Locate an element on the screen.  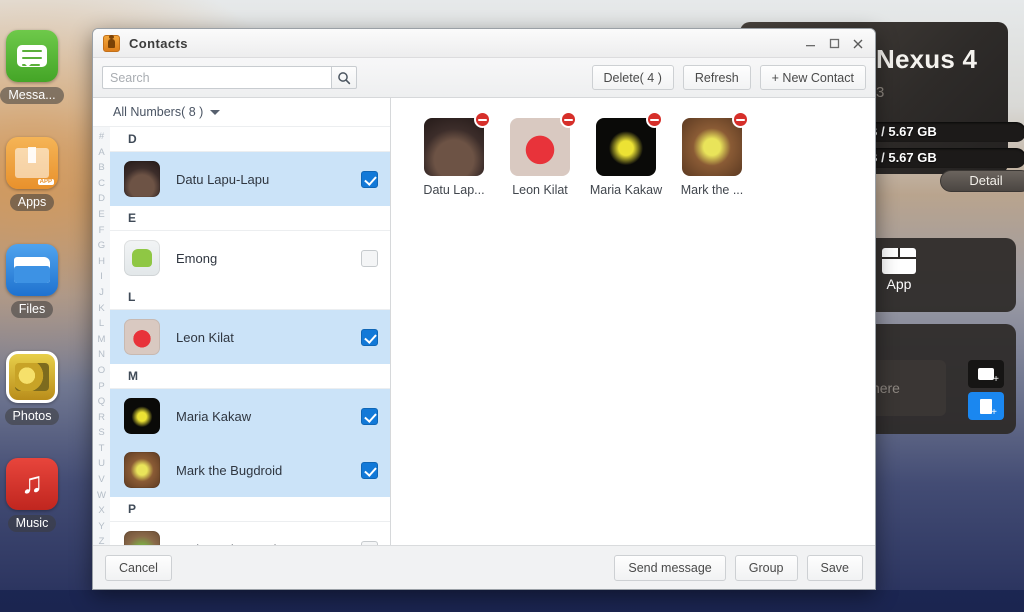
alpha-index-k: K is located at coordinates (101, 309).